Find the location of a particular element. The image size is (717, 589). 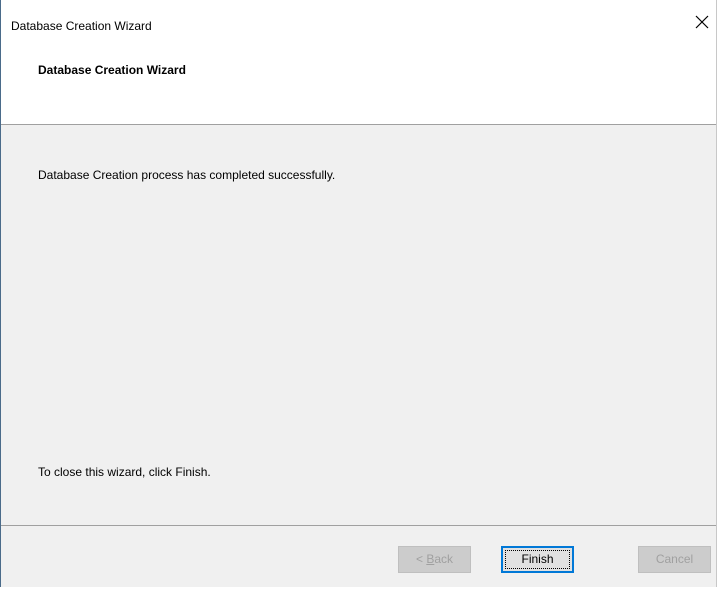

title-bar: Database Creation Wizard is located at coordinates (358, 16).